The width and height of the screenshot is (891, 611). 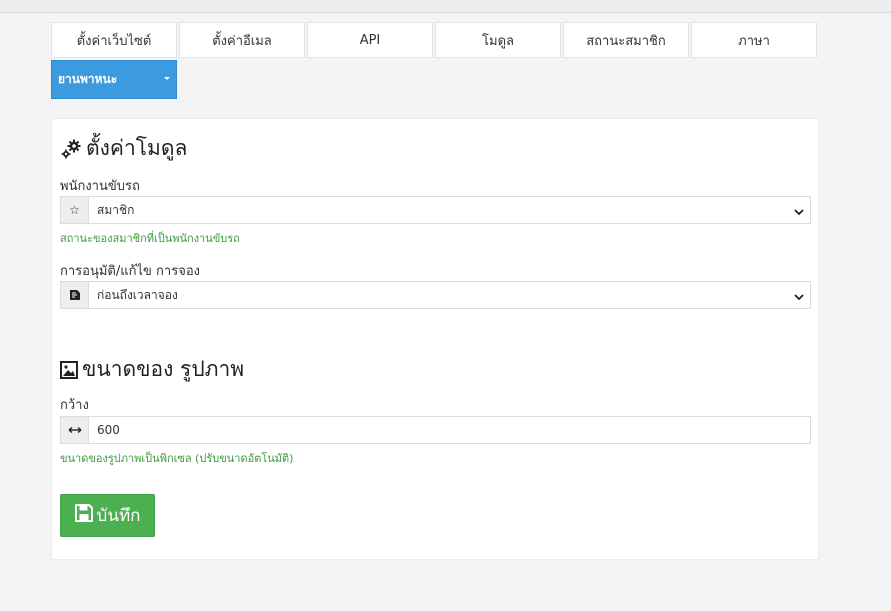 I want to click on width-label: กว้าง, so click(x=74, y=405).